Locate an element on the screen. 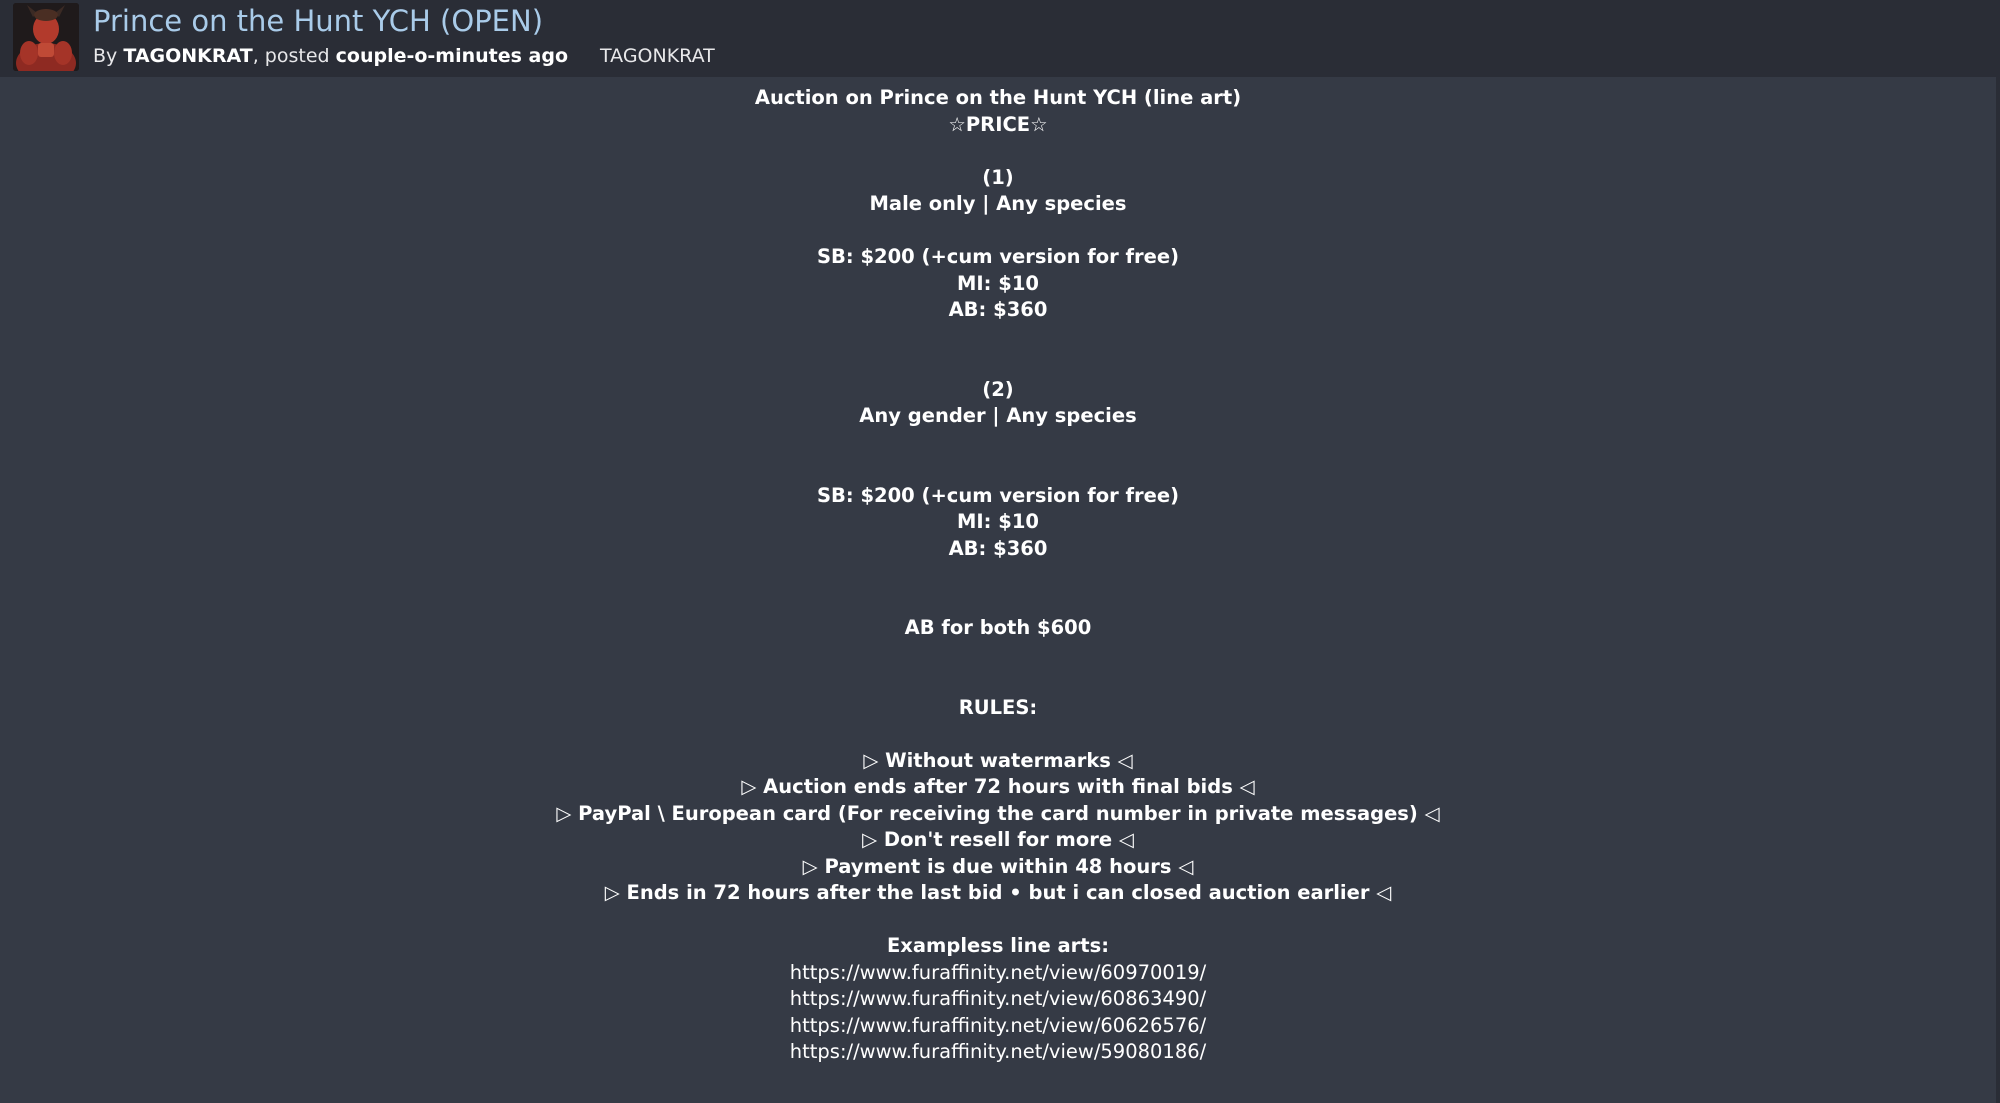 The image size is (2000, 1103). avatar is located at coordinates (46, 37).